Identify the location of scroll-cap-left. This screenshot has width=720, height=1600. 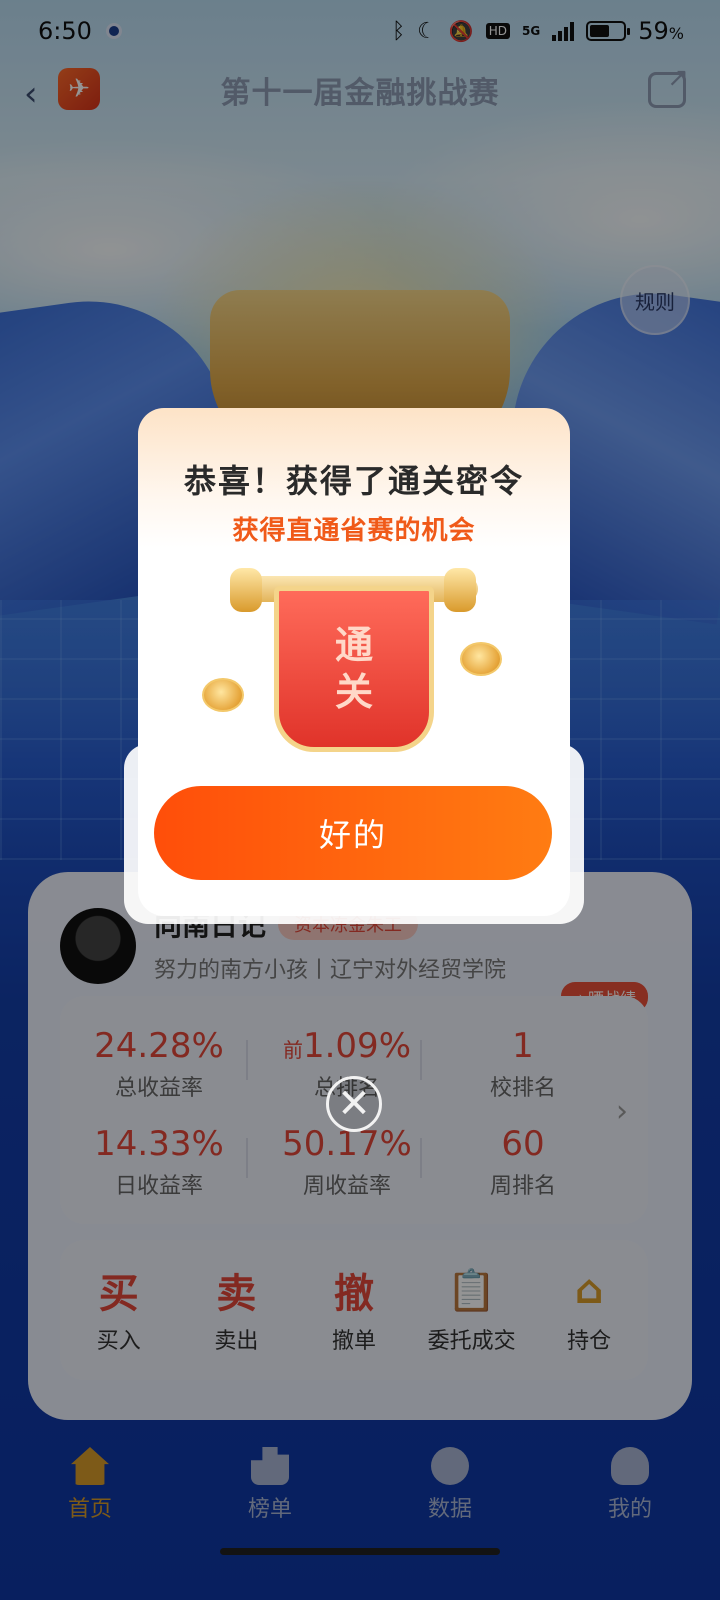
(246, 590).